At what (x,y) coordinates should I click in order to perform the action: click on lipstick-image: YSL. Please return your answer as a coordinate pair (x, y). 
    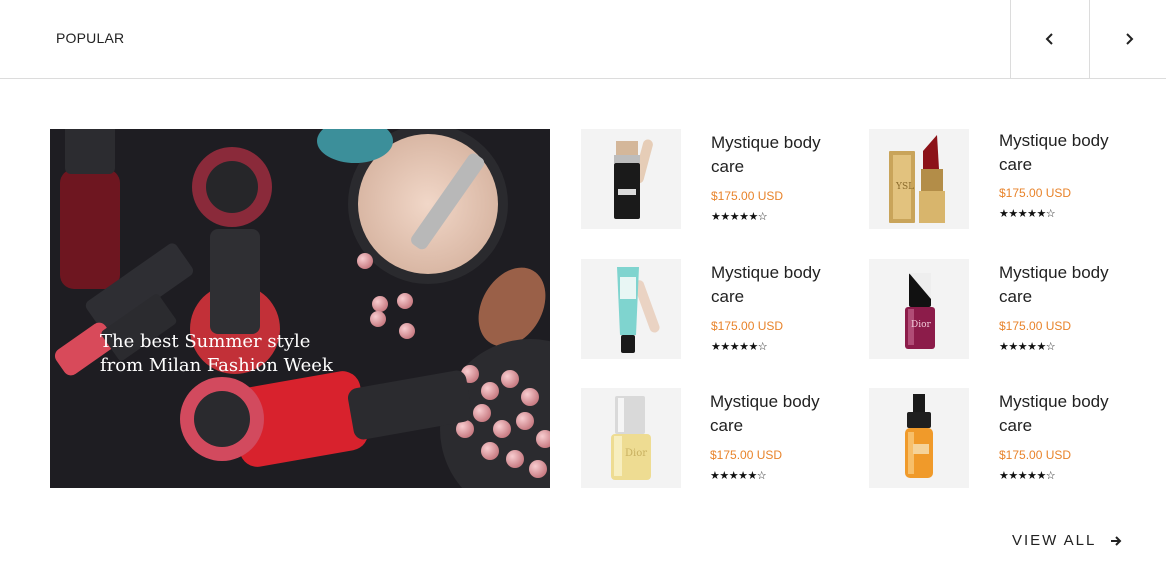
    Looking at the image, I should click on (917, 179).